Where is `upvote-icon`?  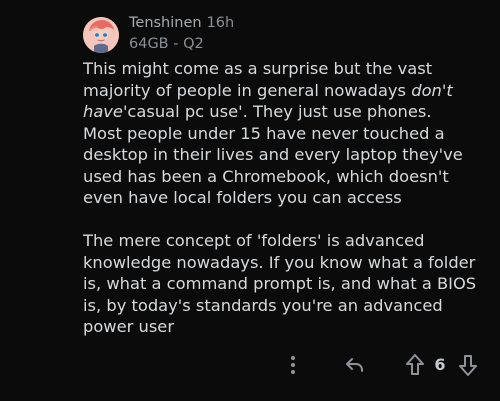 upvote-icon is located at coordinates (415, 365).